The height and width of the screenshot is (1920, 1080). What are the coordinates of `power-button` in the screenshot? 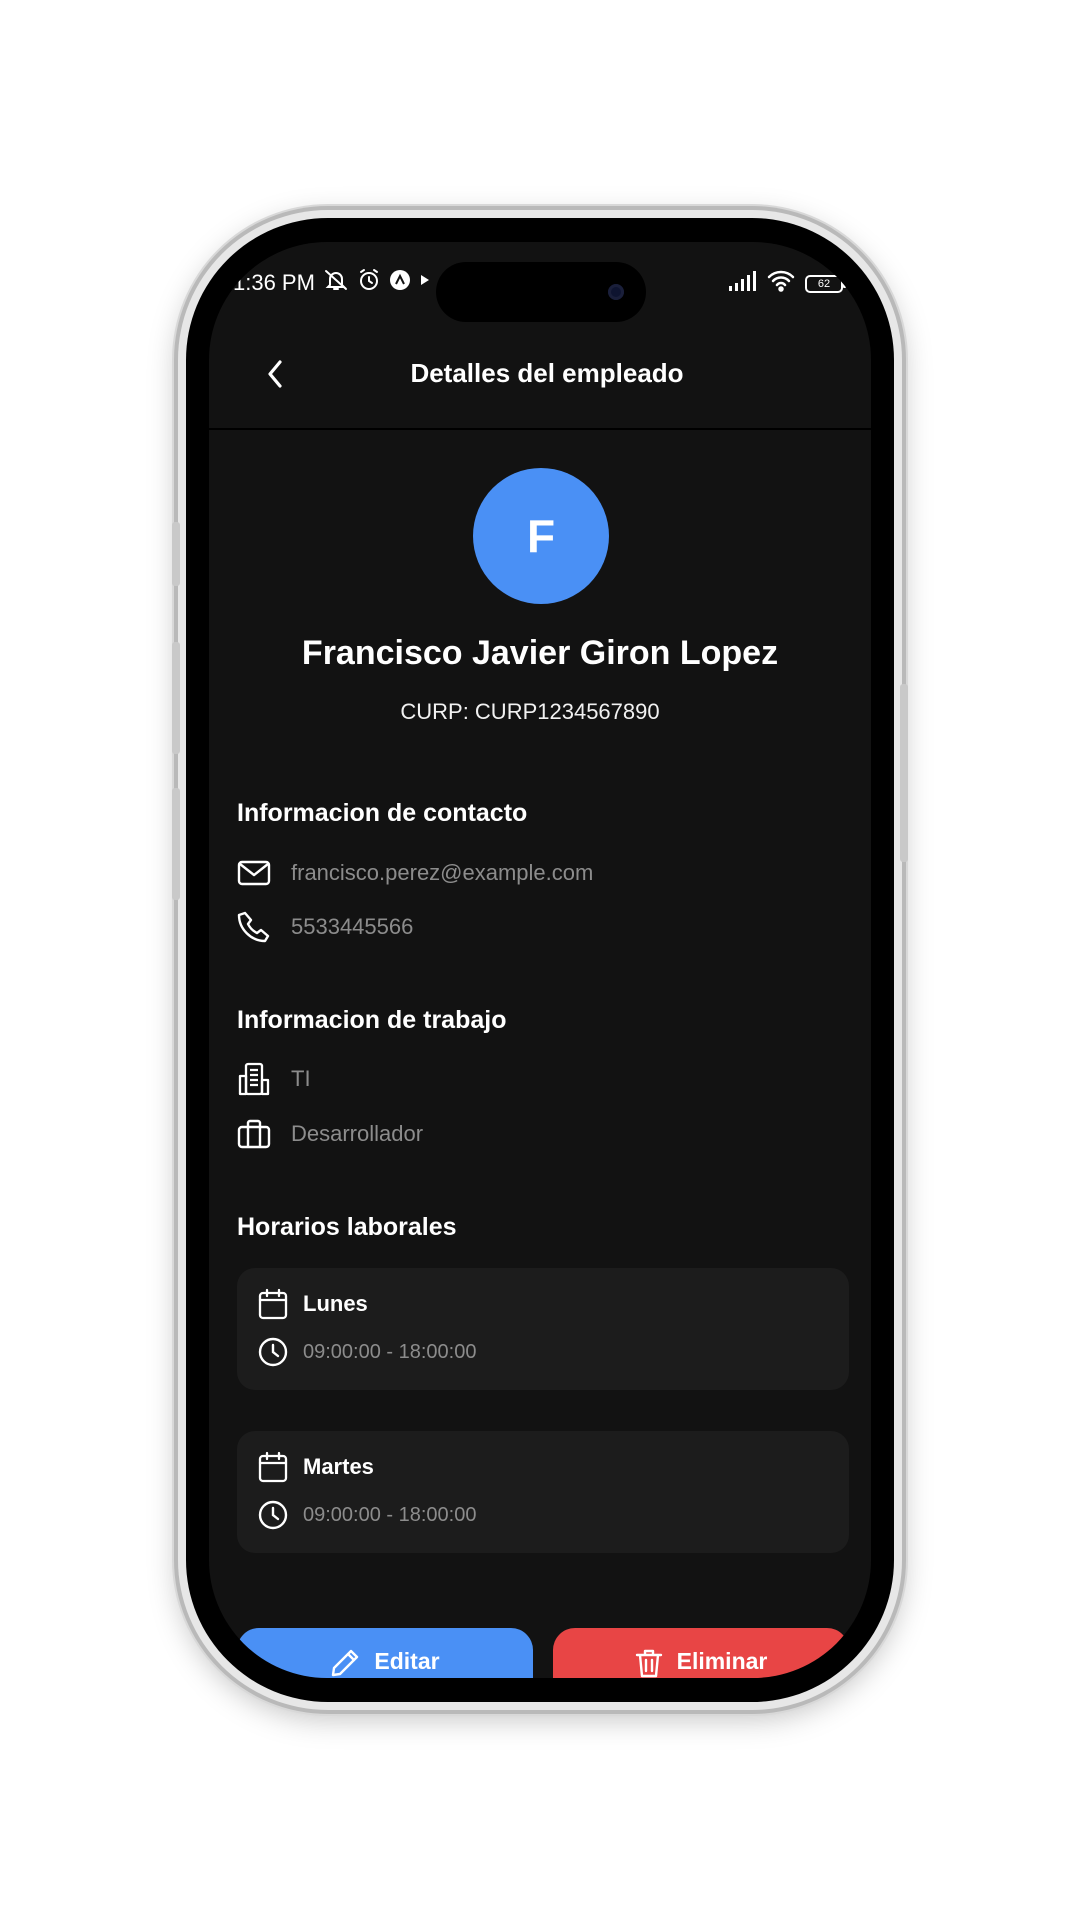 It's located at (904, 773).